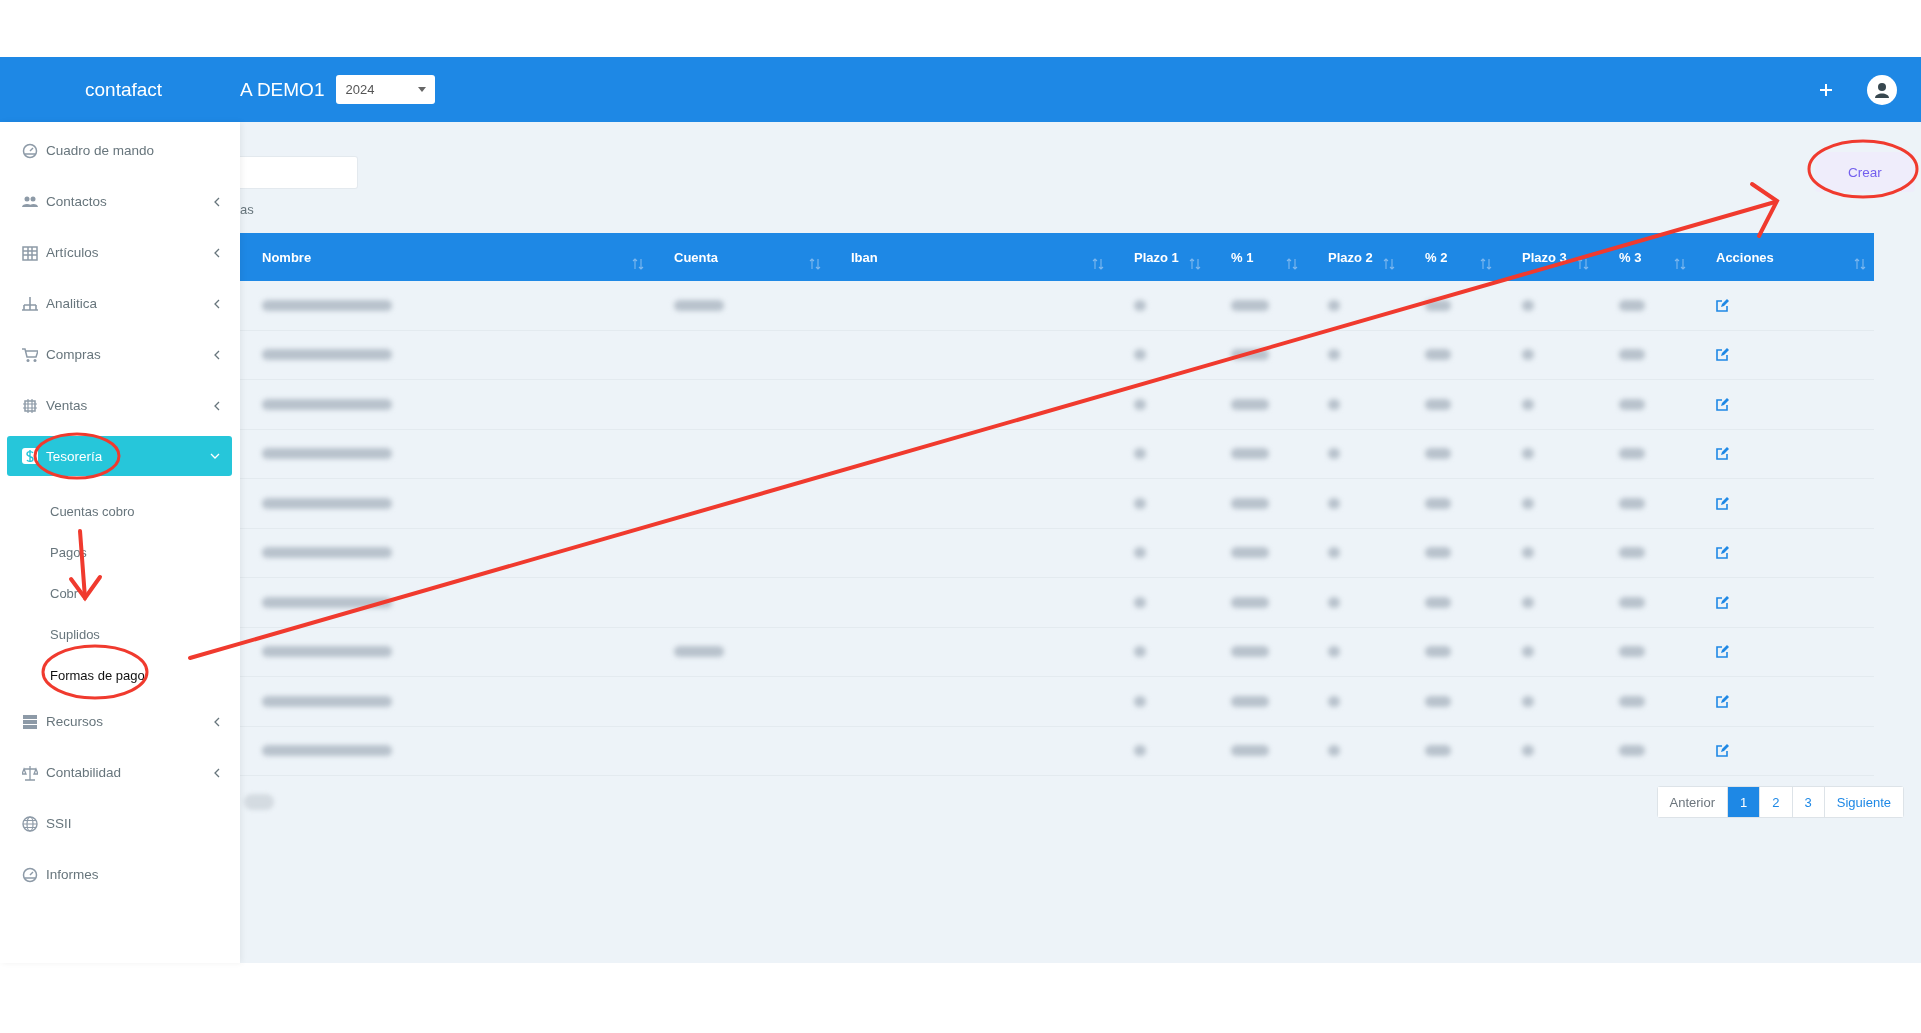 This screenshot has height=1033, width=1921. Describe the element at coordinates (1743, 802) in the screenshot. I see `page-button: 1` at that location.